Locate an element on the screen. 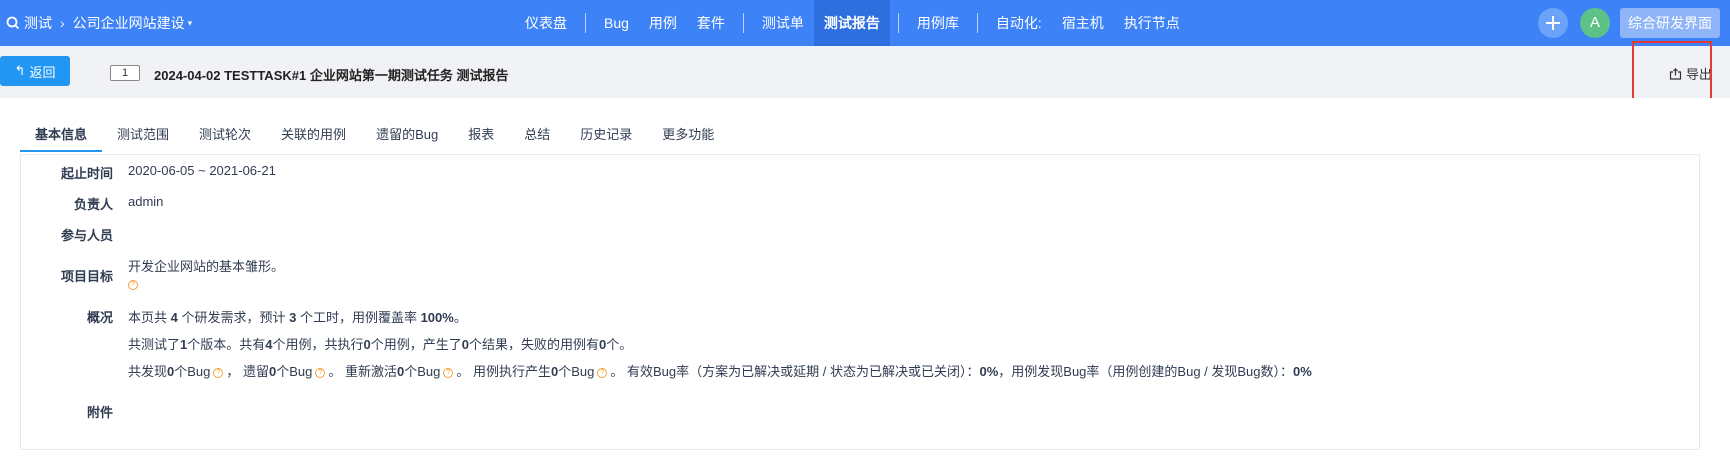 Image resolution: width=1730 pixels, height=458 pixels. period-value: 2020-06-05 ~ 2021-06-21 is located at coordinates (202, 170).